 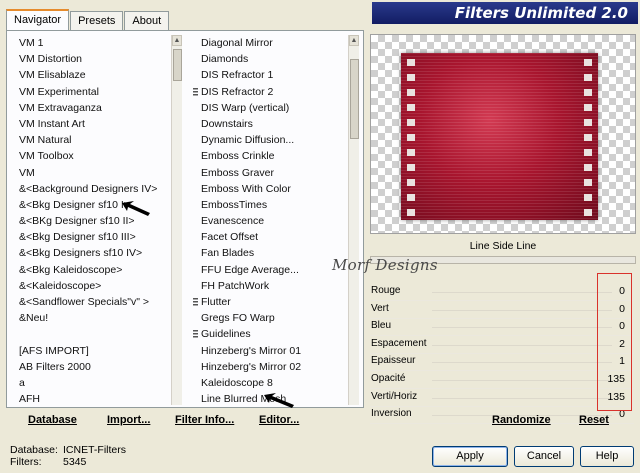 I want to click on parameter-row: Bleu 0, so click(x=502, y=327).